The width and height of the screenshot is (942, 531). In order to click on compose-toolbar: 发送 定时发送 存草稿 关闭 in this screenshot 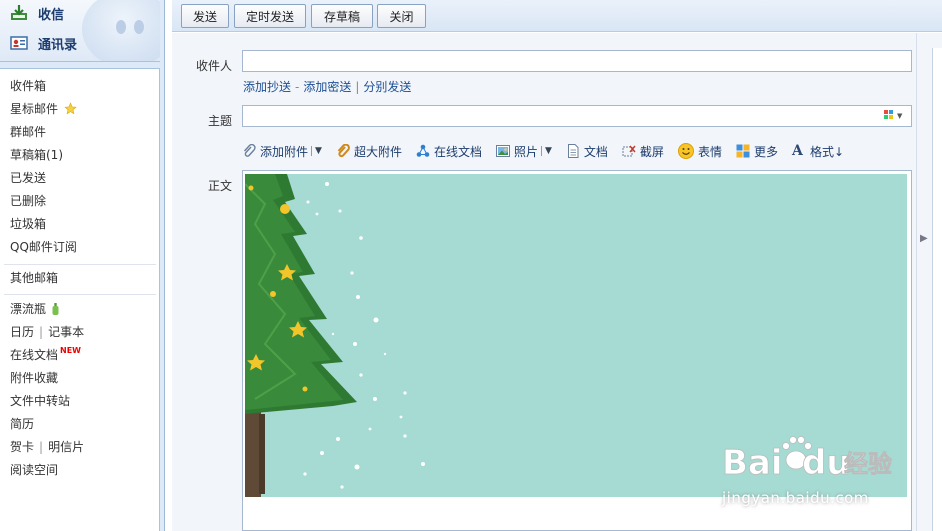, I will do `click(557, 16)`.